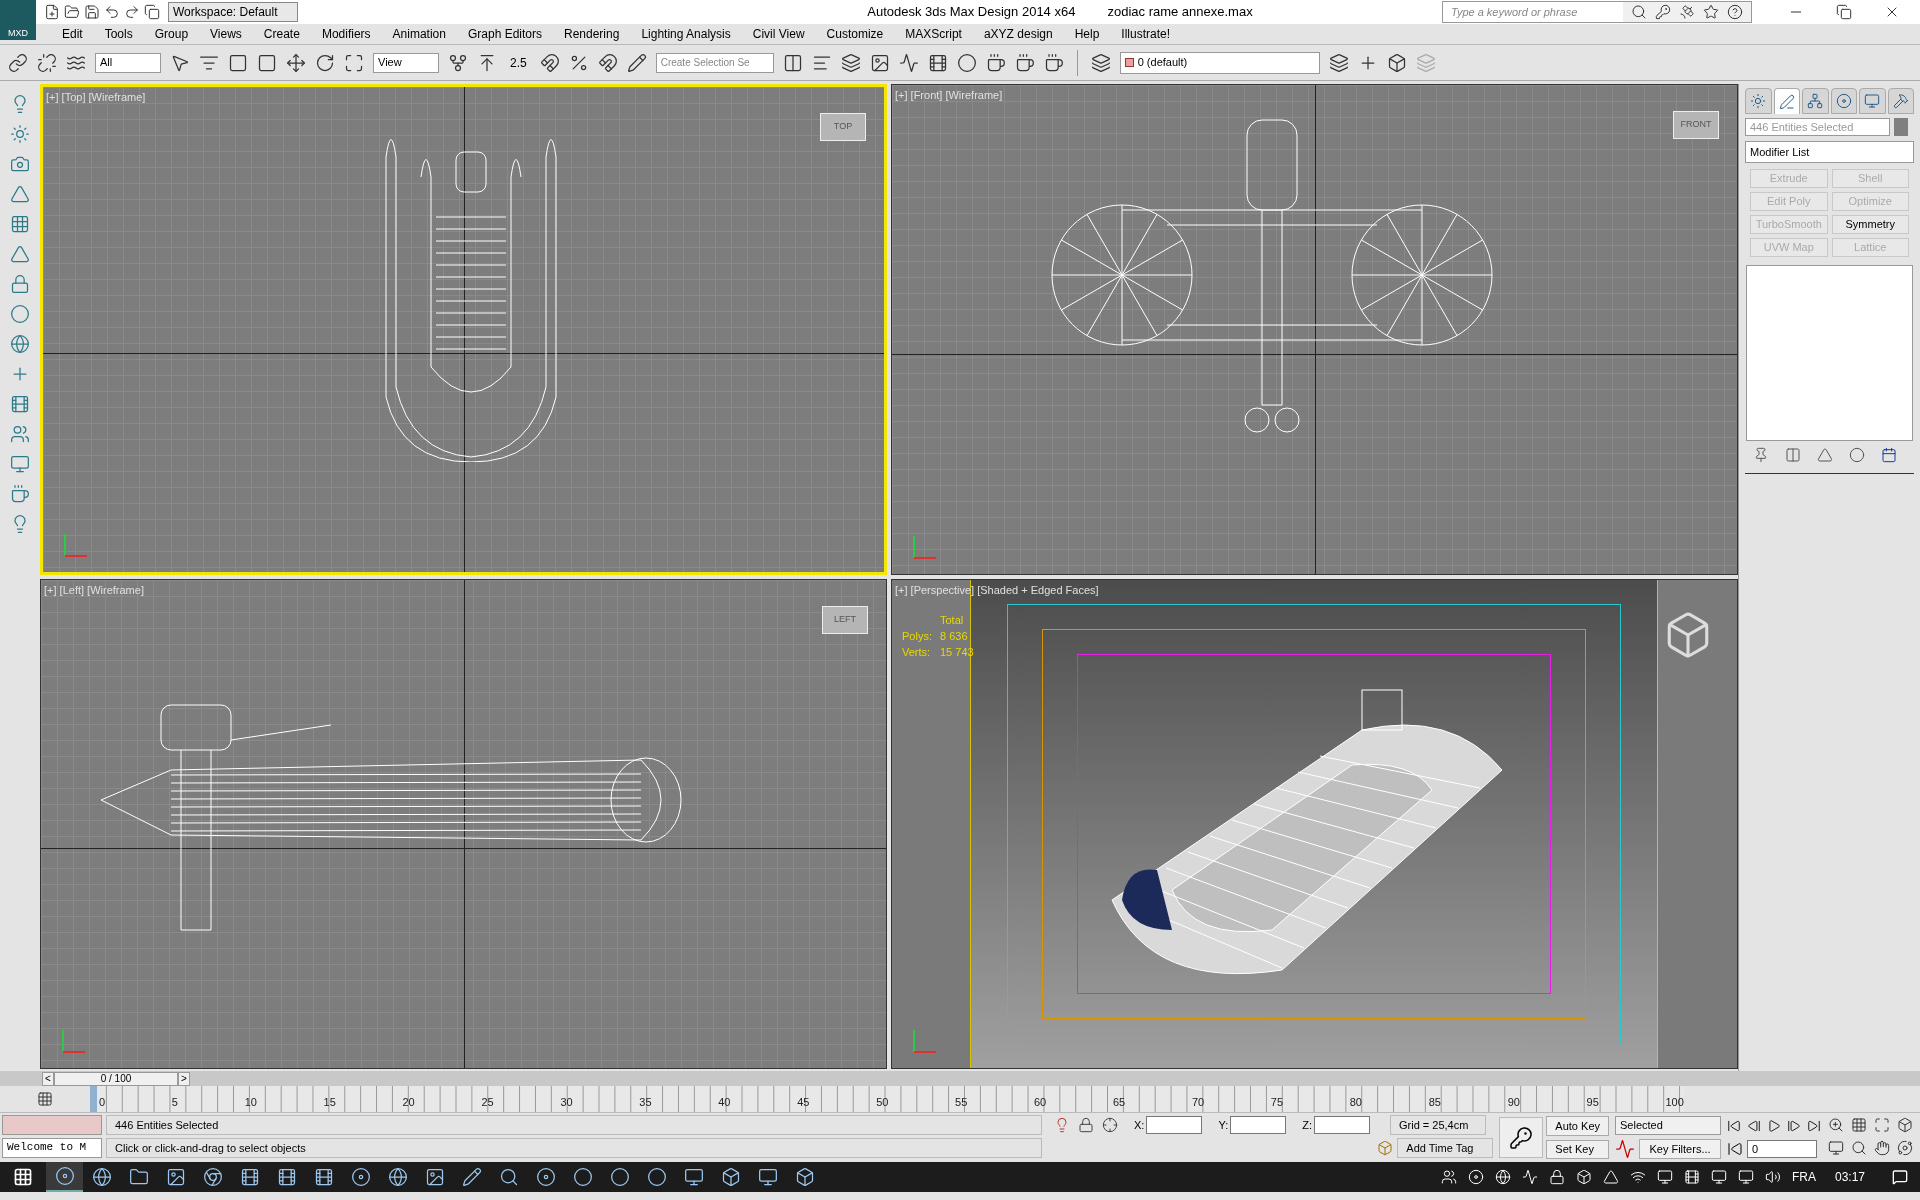  I want to click on rectangle-selection-icon, so click(238, 62).